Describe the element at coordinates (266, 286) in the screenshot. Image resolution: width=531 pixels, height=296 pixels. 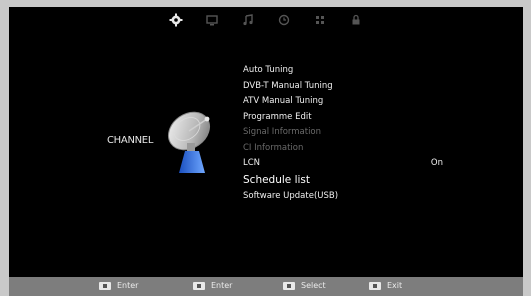
I see `hint-bar: Enter Enter Select Exit` at that location.